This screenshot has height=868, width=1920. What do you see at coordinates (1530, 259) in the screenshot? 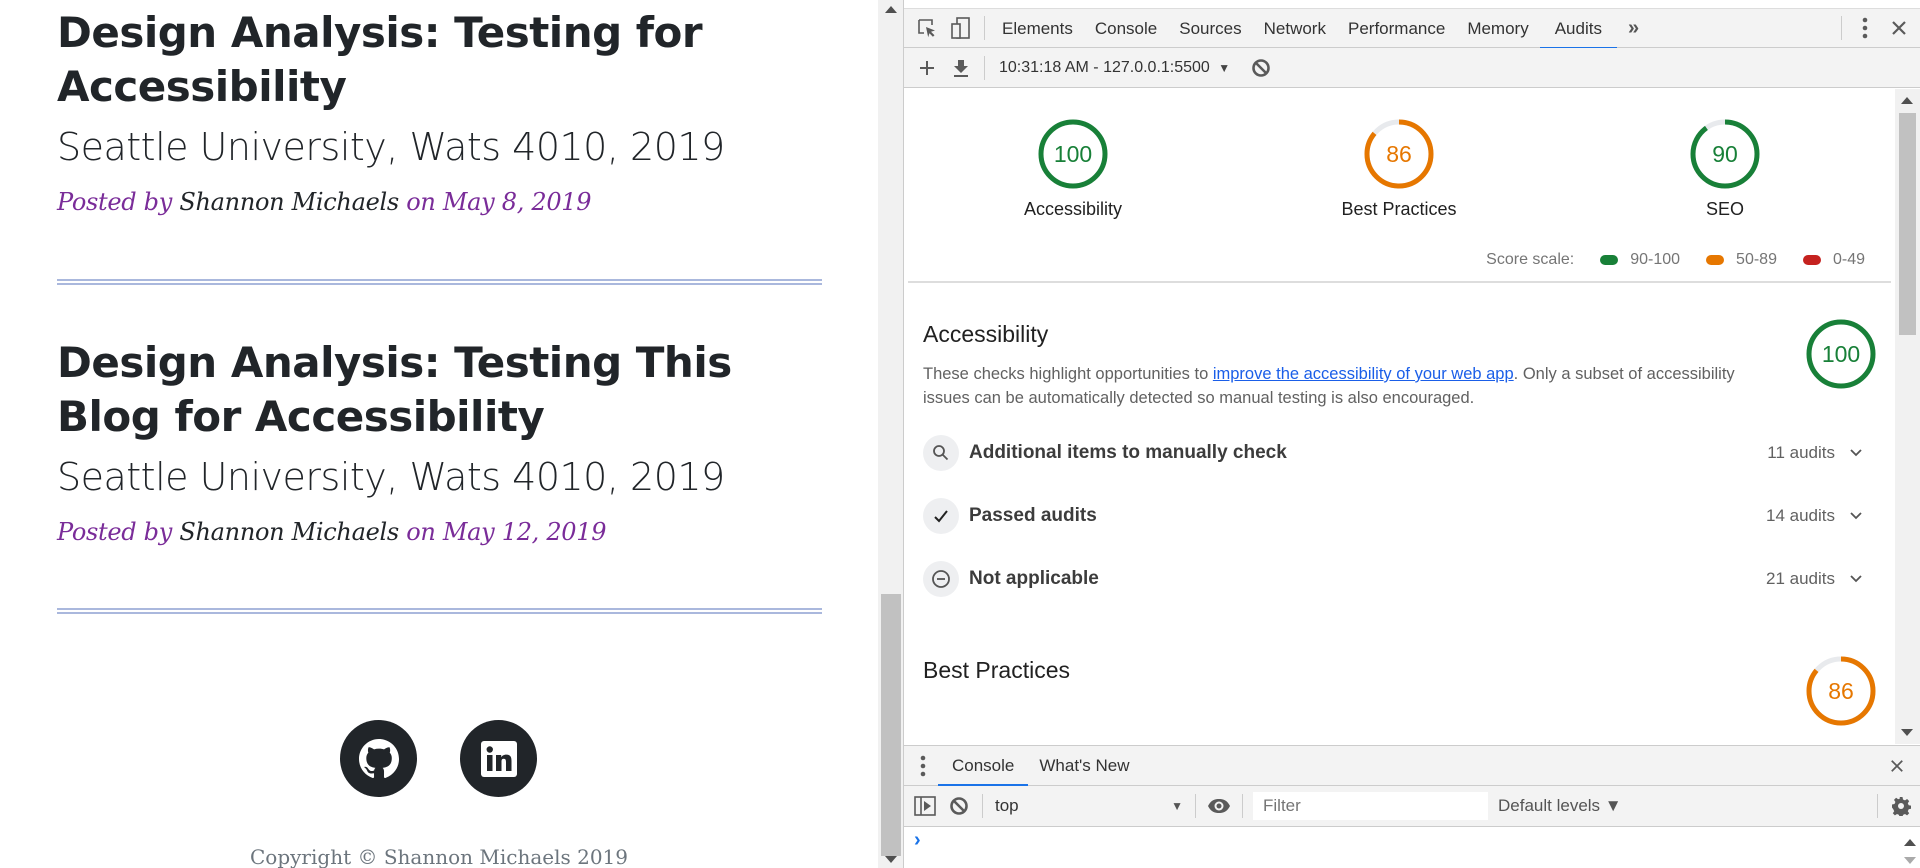
I see `score-scale-label: Score scale:` at bounding box center [1530, 259].